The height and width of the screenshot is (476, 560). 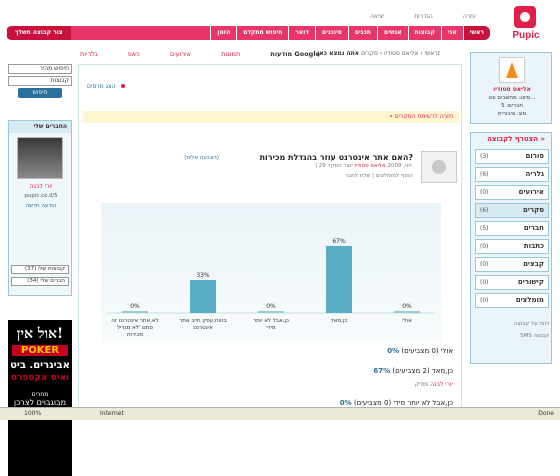 I want to click on browser-status-bar: 100% Internet Done, so click(x=280, y=413).